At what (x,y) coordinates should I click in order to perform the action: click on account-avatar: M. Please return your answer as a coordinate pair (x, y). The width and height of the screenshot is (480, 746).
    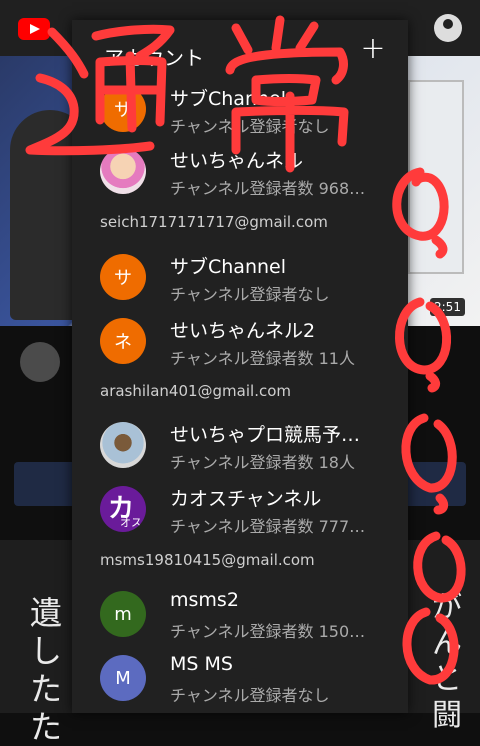
    Looking at the image, I should click on (123, 678).